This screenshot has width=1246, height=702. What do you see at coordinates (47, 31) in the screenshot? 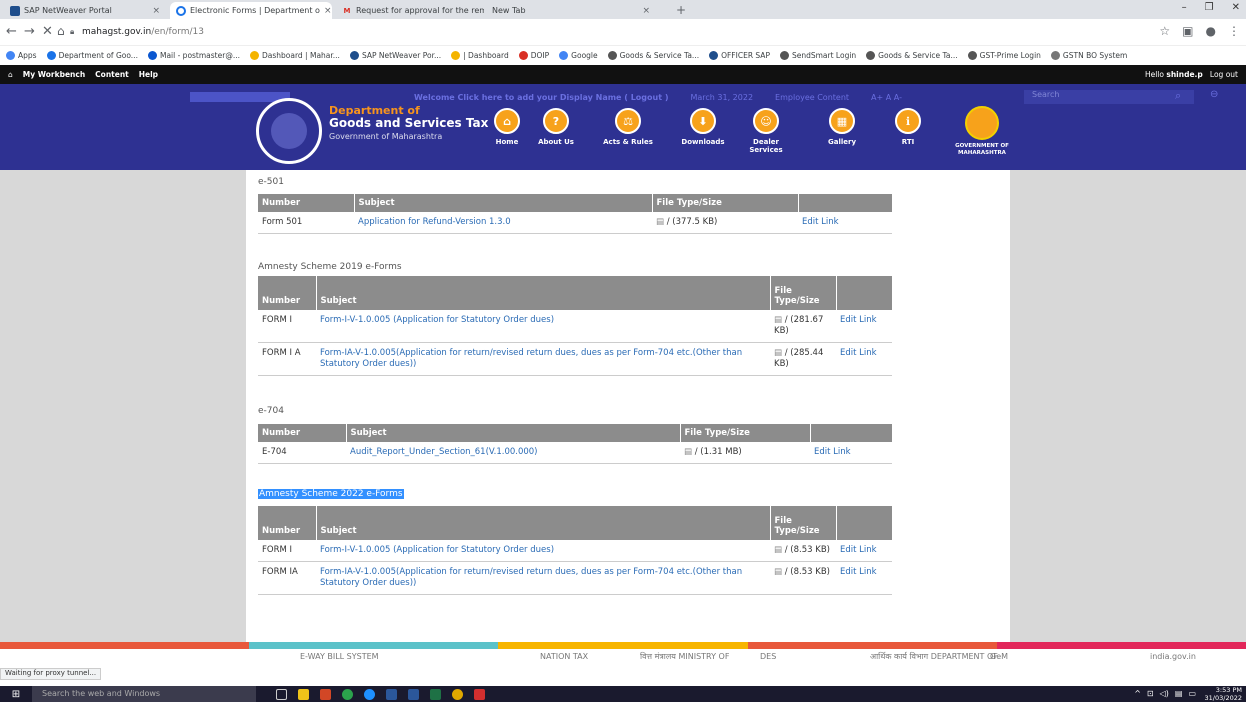
I see `stop-icon: ✕` at bounding box center [47, 31].